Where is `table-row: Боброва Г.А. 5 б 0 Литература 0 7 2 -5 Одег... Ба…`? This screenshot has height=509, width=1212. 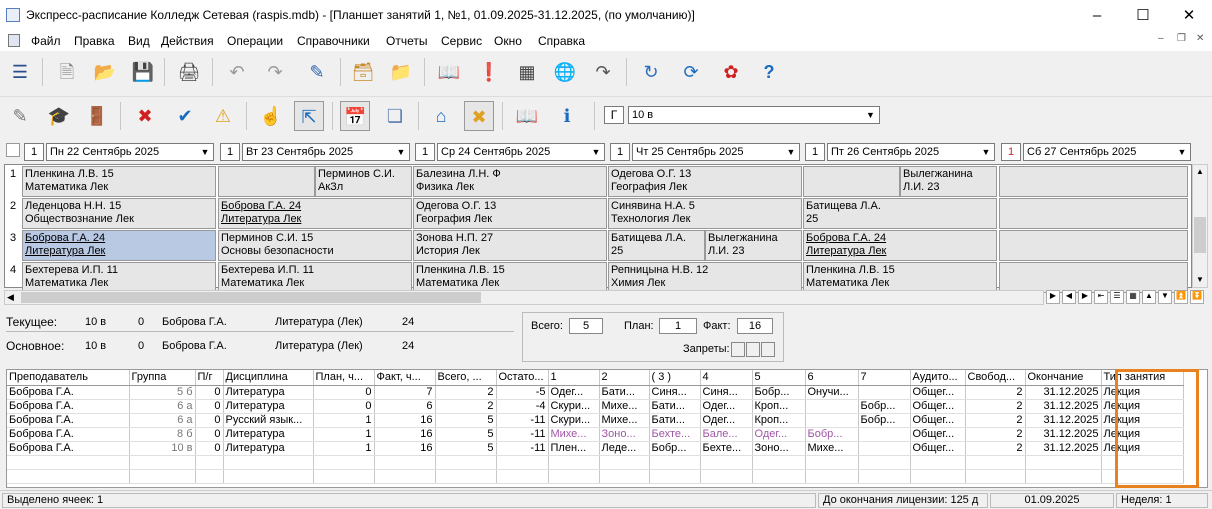
table-row: Боброва Г.А. 5 б 0 Литература 0 7 2 -5 Одег... Ба… is located at coordinates (595, 392).